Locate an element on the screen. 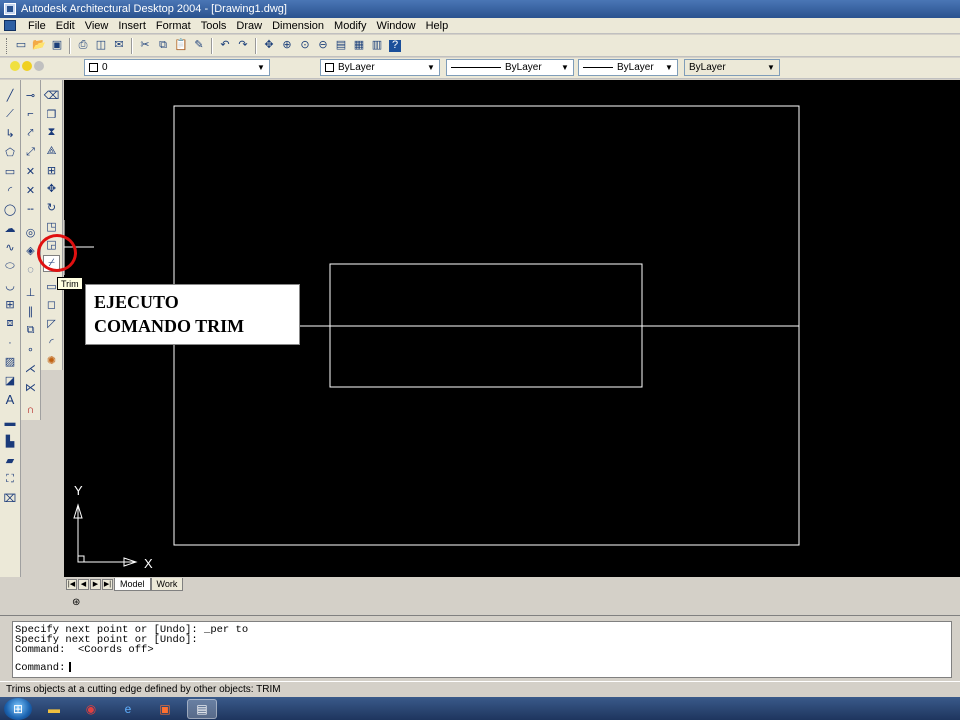  dim-linear-icon: ⊸ is located at coordinates (30, 95).